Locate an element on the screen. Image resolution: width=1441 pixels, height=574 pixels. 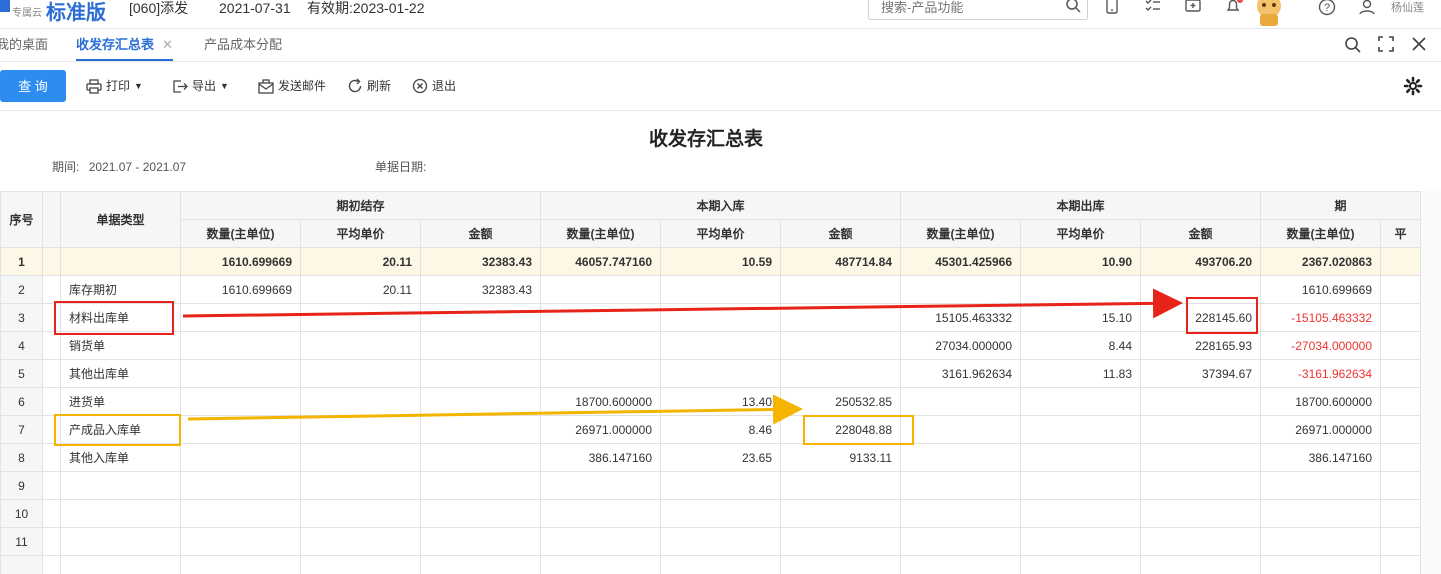
table-cell: 27034.000000 is located at coordinates (960, 345).